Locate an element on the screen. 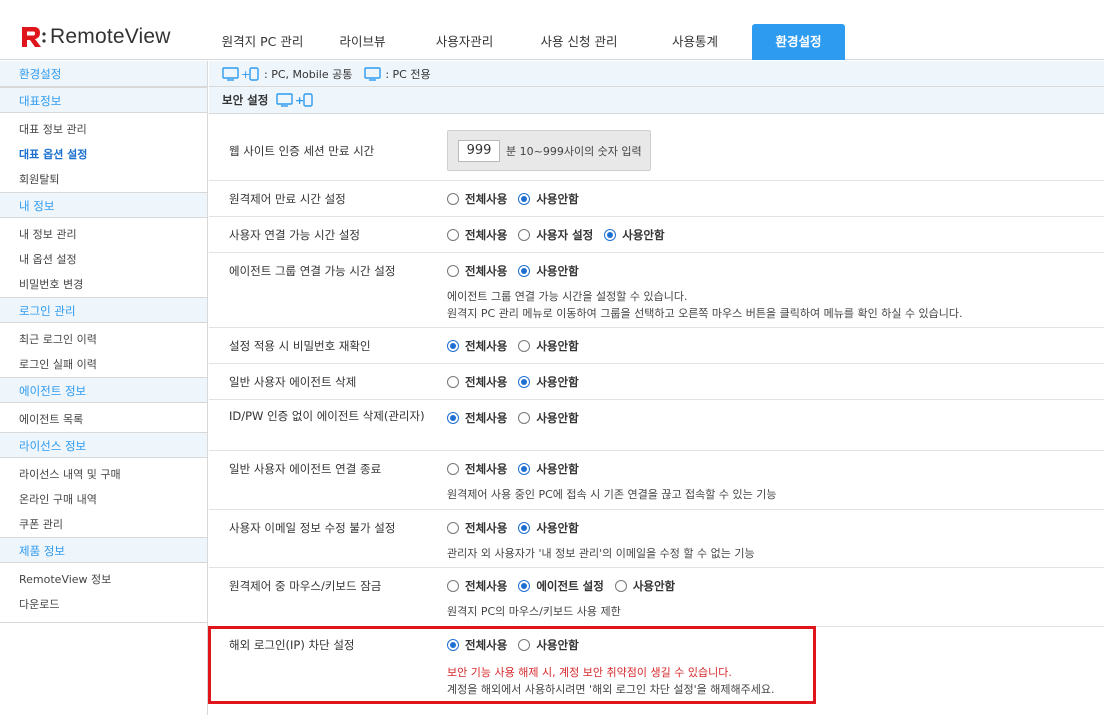 The height and width of the screenshot is (715, 1104). sidebar-item-login-history: 최근 로그인 이력 is located at coordinates (103, 339).